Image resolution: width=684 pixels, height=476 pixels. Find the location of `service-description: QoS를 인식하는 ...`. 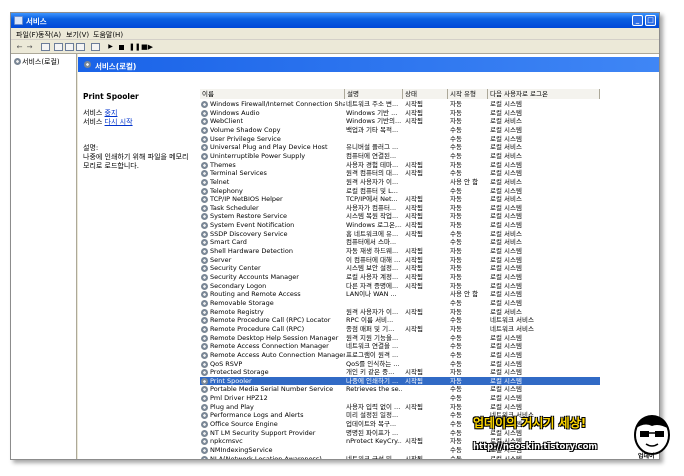

service-description: QoS를 인식하는 ... is located at coordinates (374, 364).